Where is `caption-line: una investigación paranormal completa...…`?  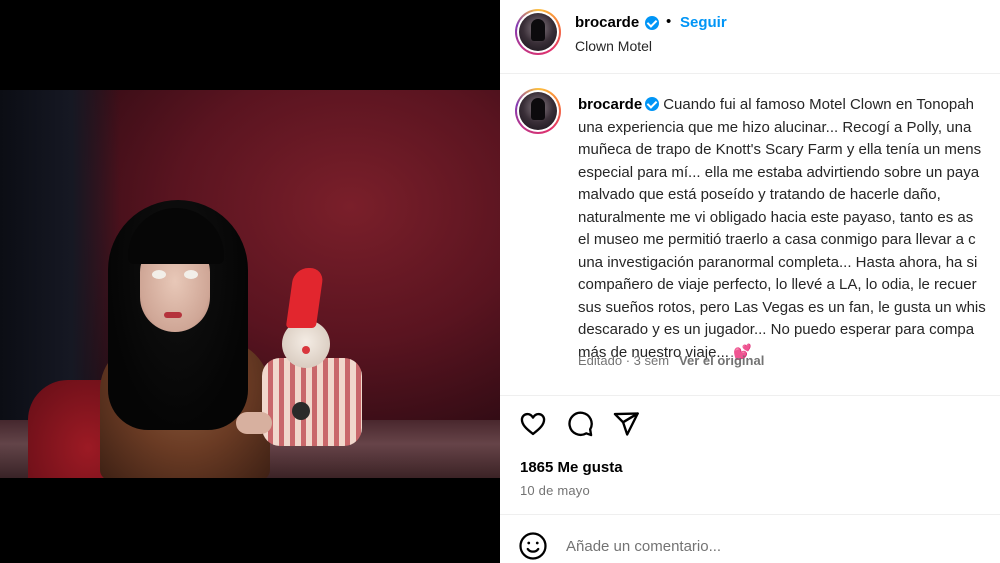
caption-line: una investigación paranormal completa...… is located at coordinates (778, 262).